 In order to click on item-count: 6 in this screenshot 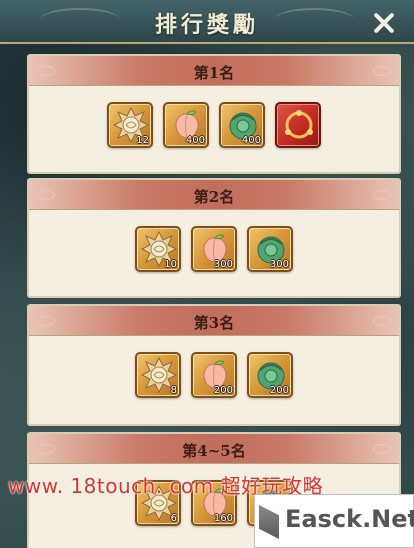, I will do `click(173, 518)`.